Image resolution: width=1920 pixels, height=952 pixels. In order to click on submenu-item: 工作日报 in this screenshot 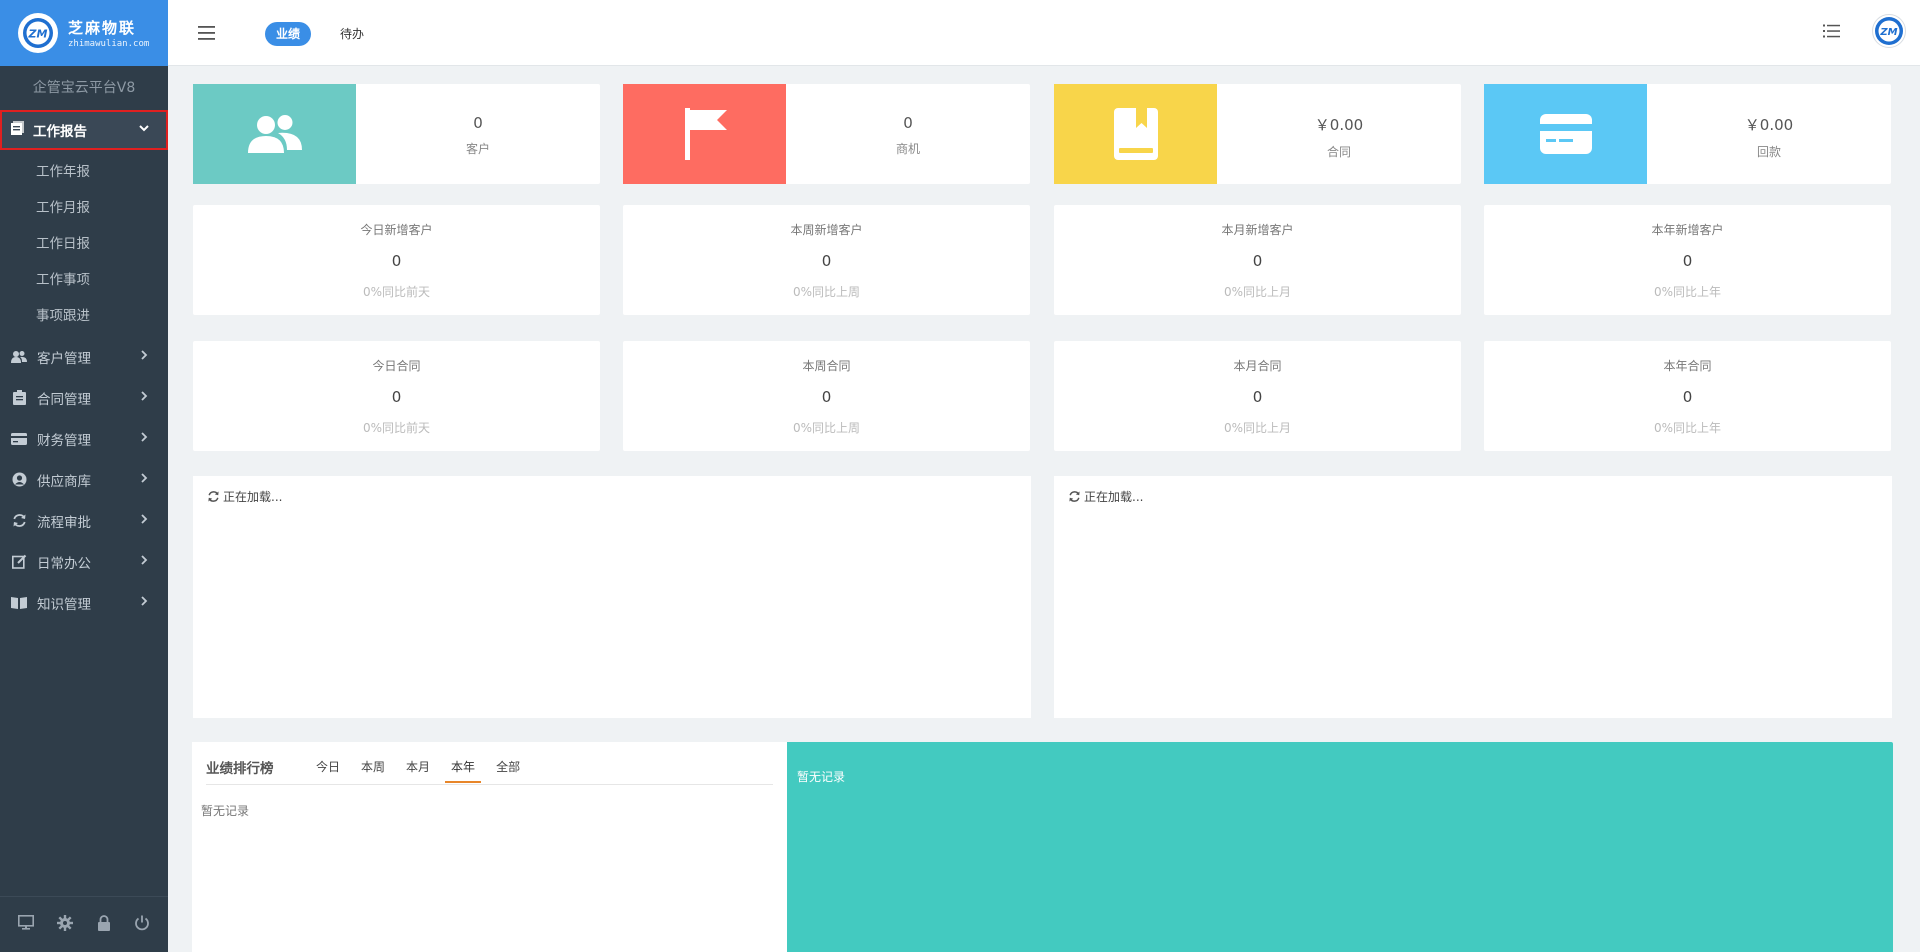, I will do `click(84, 244)`.